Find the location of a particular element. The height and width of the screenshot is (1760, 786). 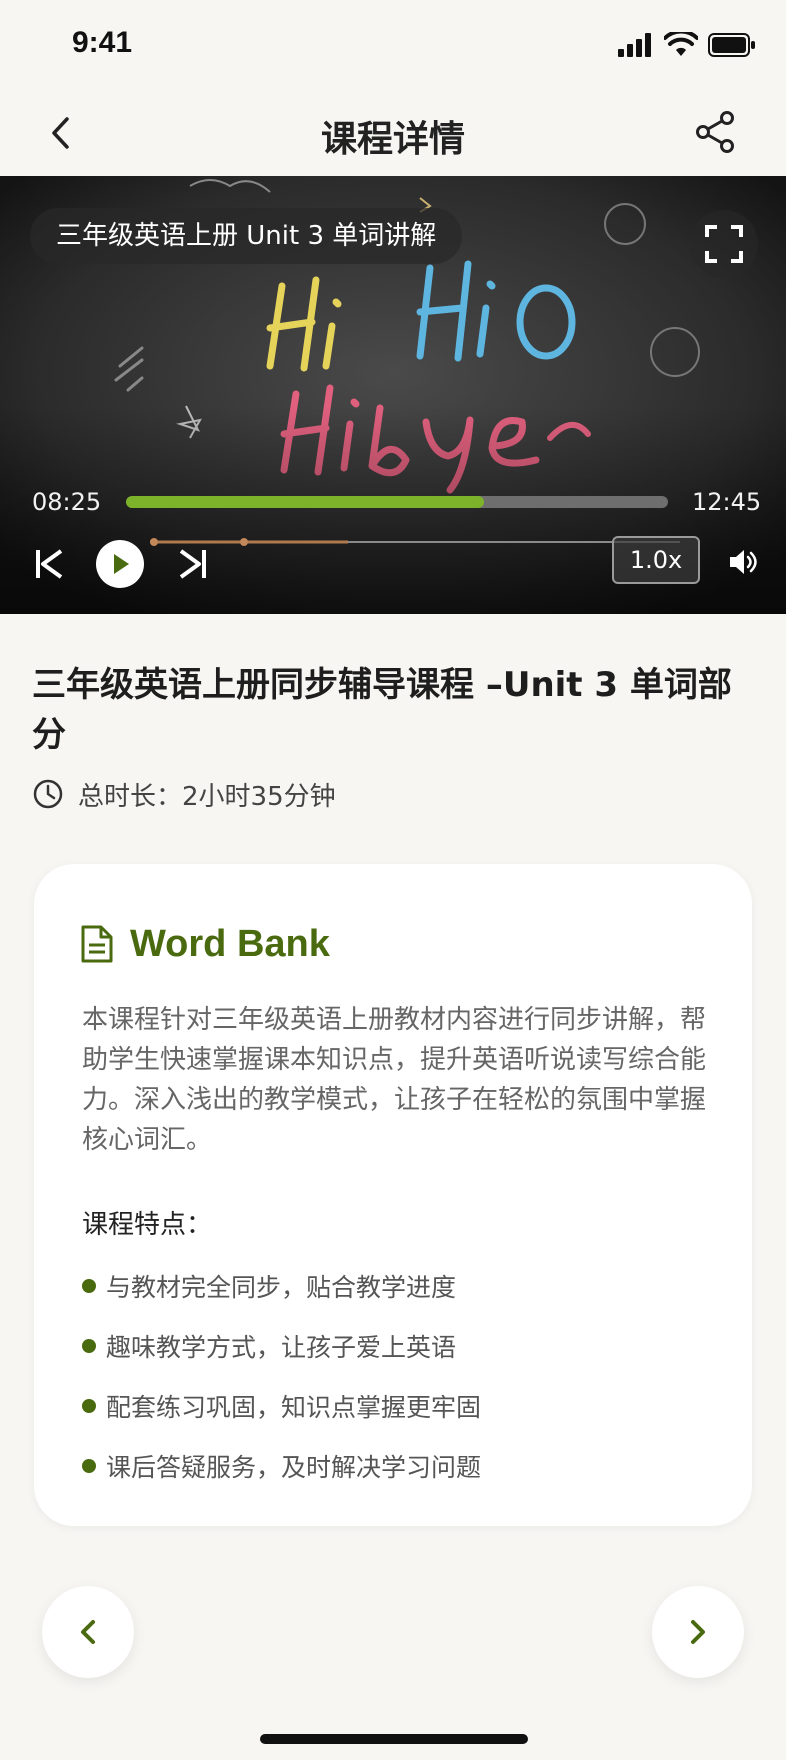

playback-speed-button: 1.0x is located at coordinates (656, 560).